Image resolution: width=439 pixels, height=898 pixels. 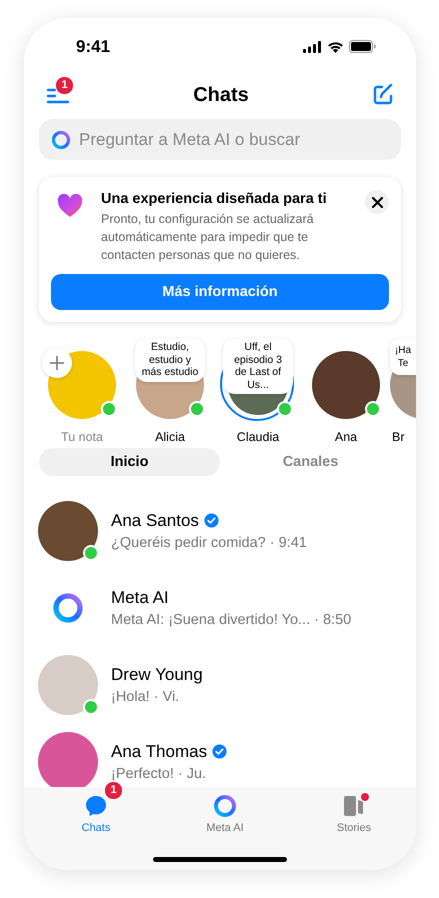 What do you see at coordinates (310, 462) in the screenshot?
I see `tab: Canales` at bounding box center [310, 462].